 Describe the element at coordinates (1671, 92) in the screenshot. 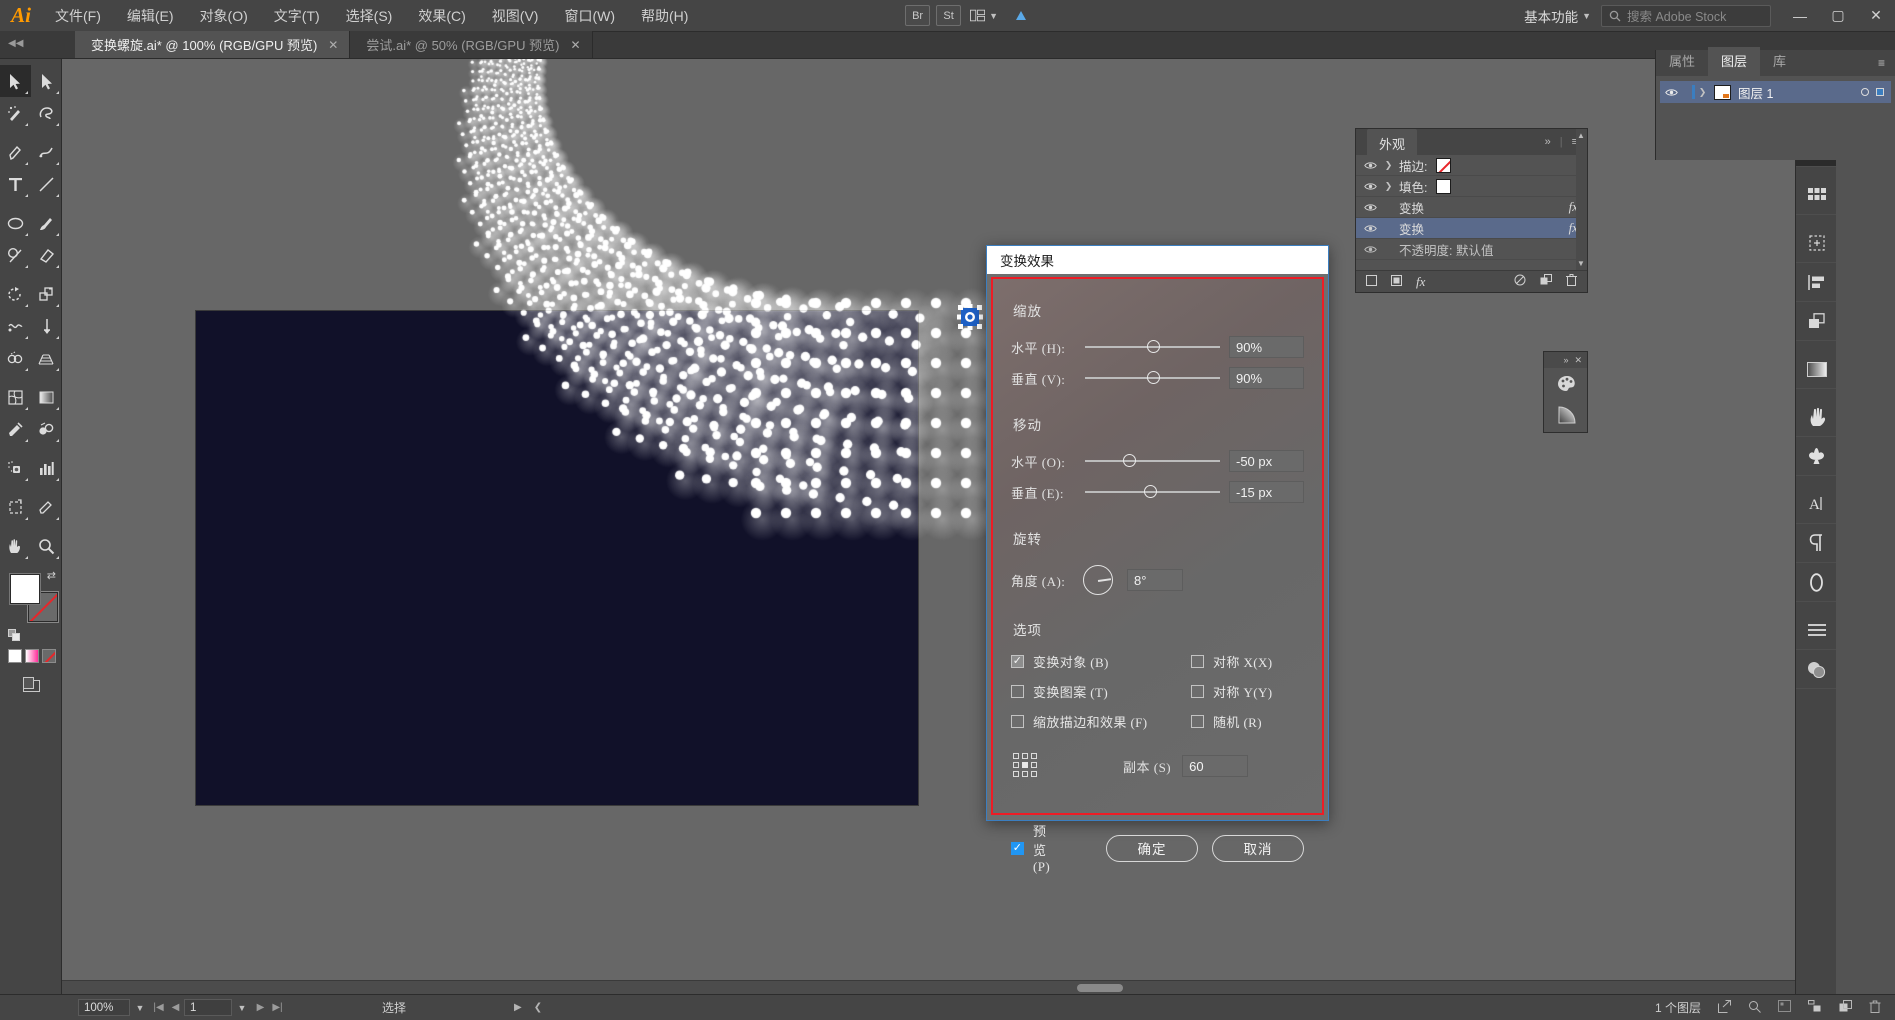

I see `layer-visibility-icon` at that location.